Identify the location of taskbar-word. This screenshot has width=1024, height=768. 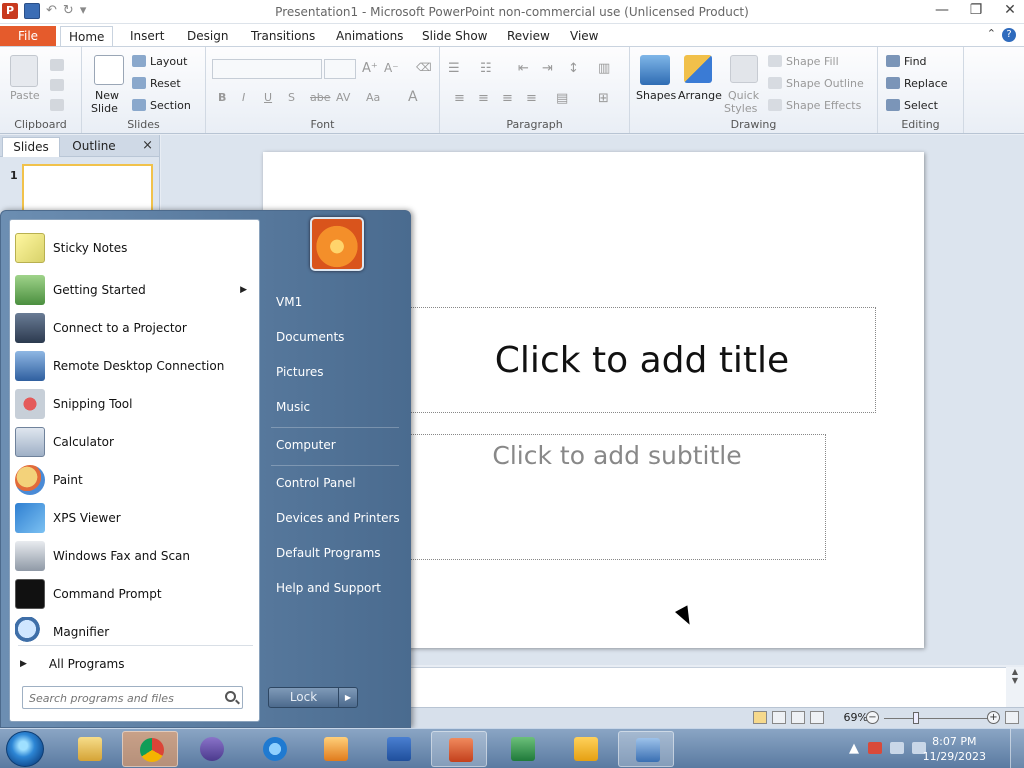
(398, 749).